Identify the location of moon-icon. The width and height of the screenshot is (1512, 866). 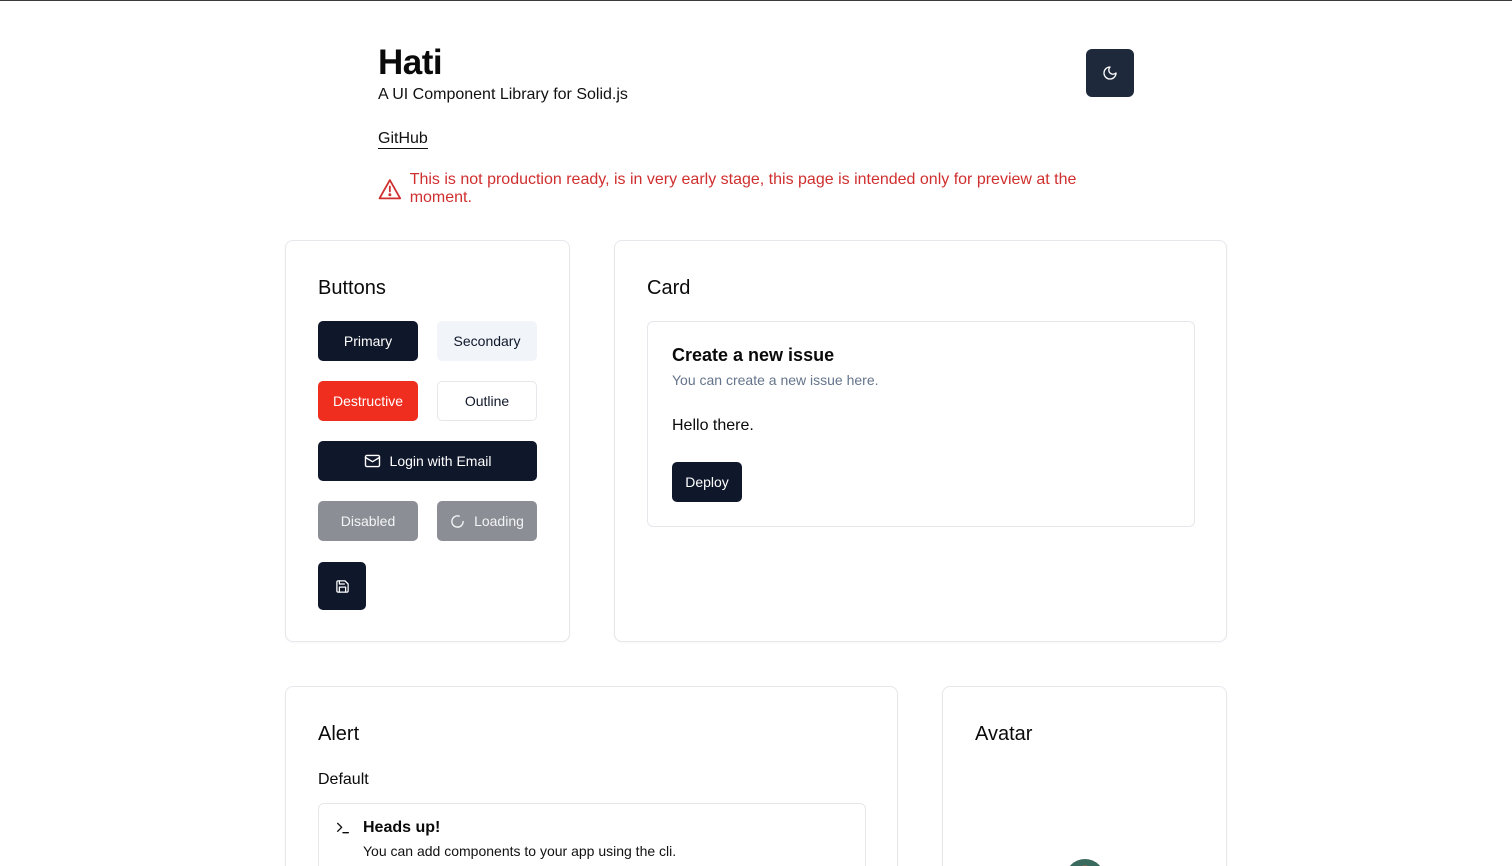
(1110, 73).